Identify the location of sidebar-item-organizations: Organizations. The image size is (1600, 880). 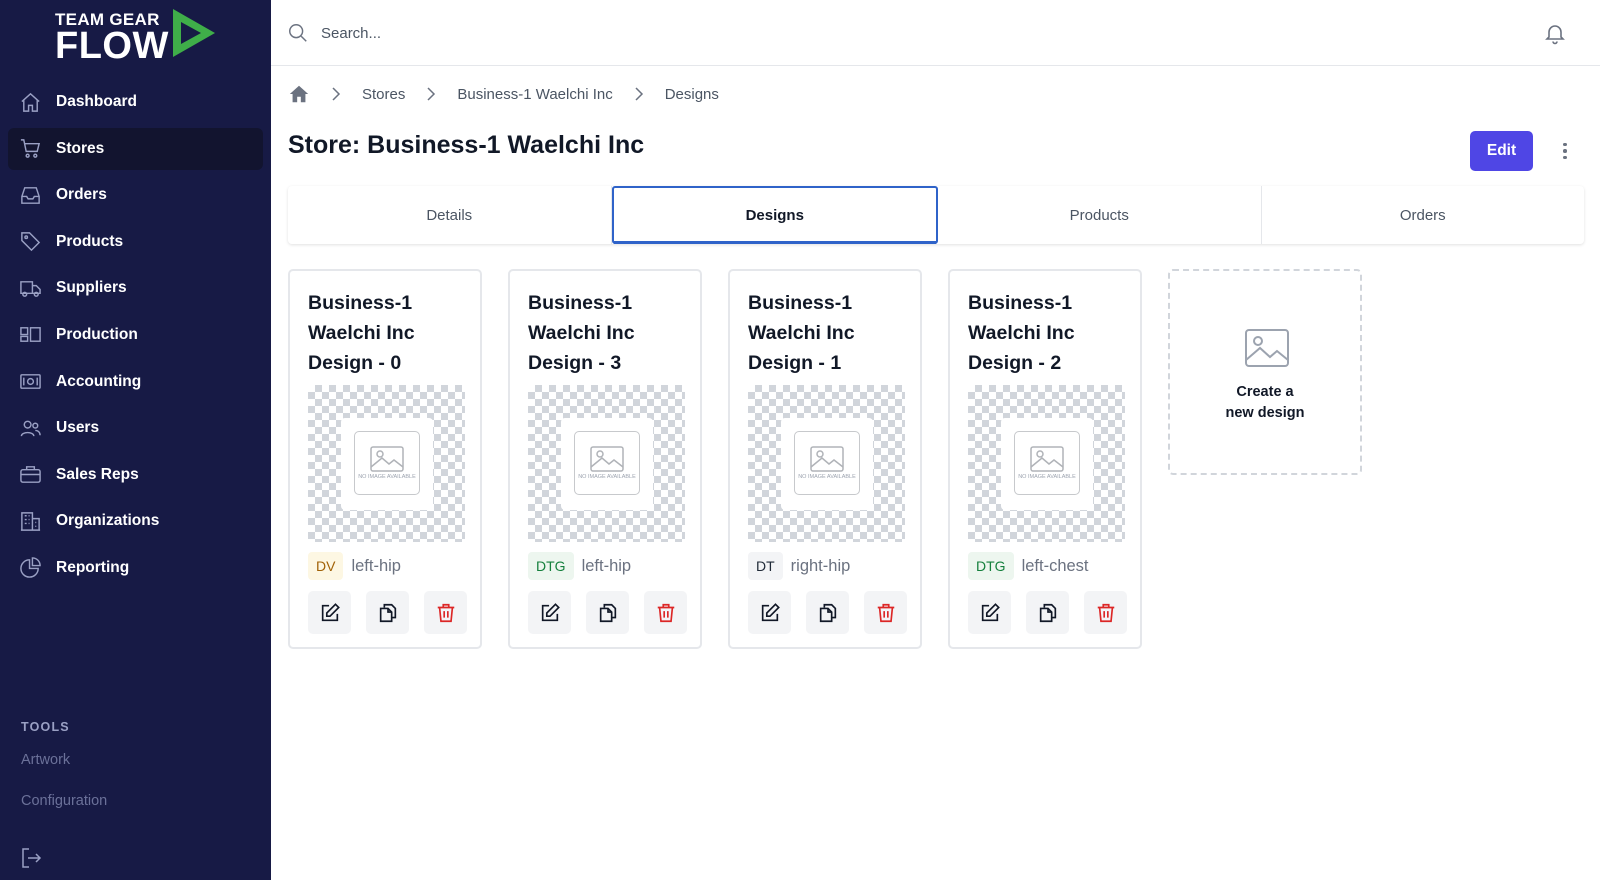
(135, 521).